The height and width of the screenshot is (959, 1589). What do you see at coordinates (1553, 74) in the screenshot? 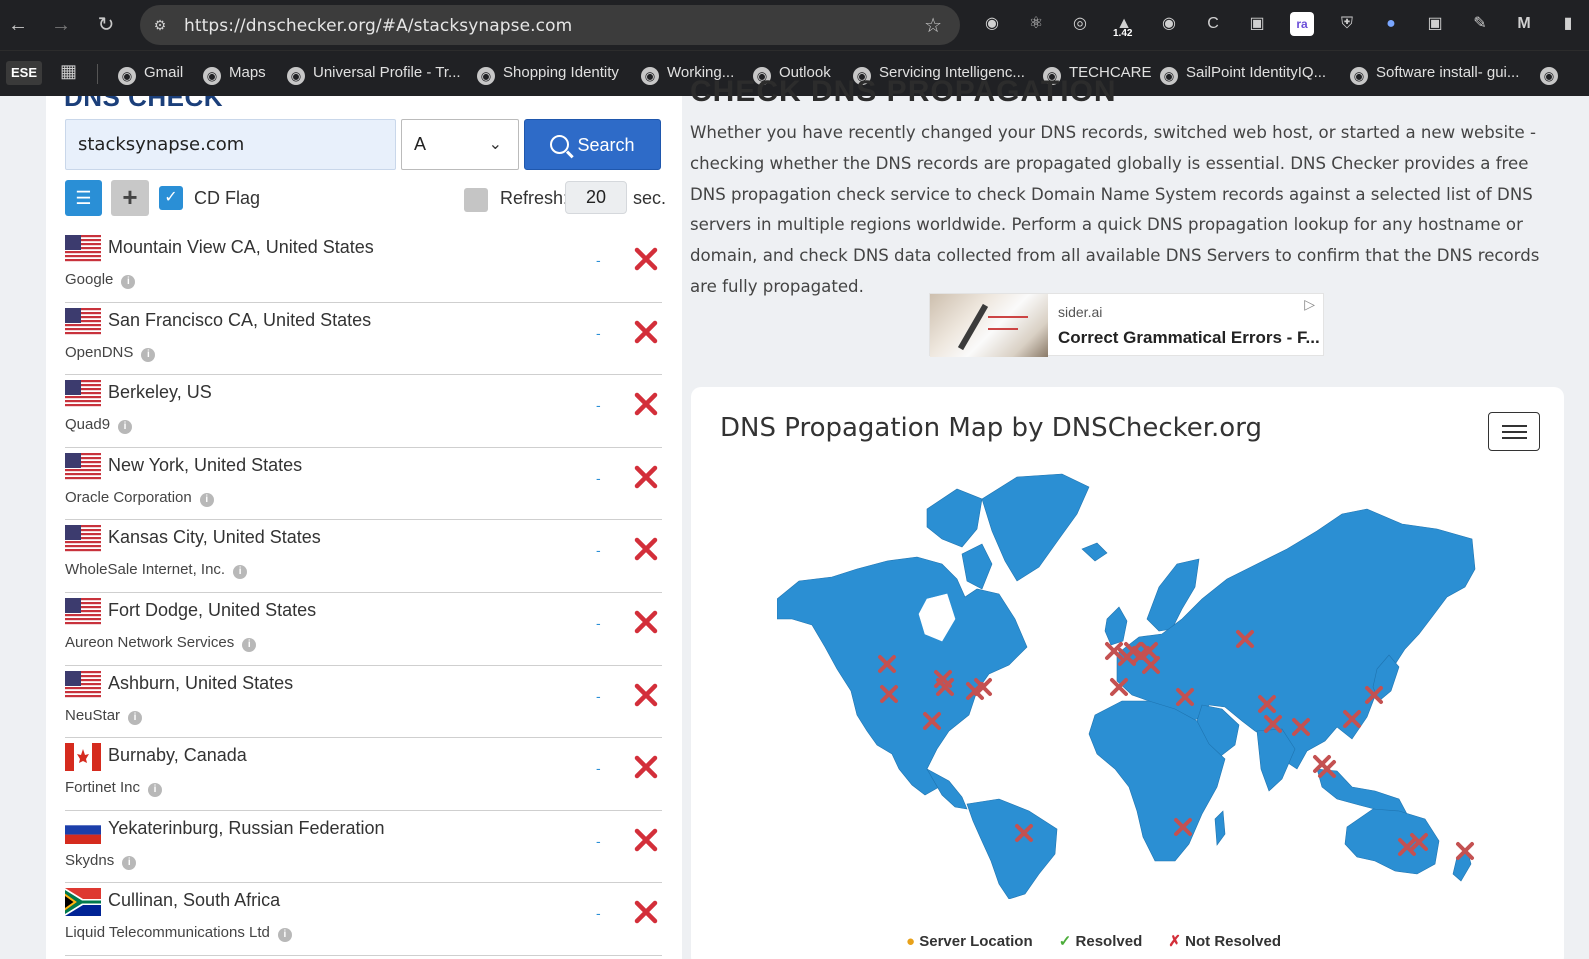
I see `bookmark-overflow: ◉` at bounding box center [1553, 74].